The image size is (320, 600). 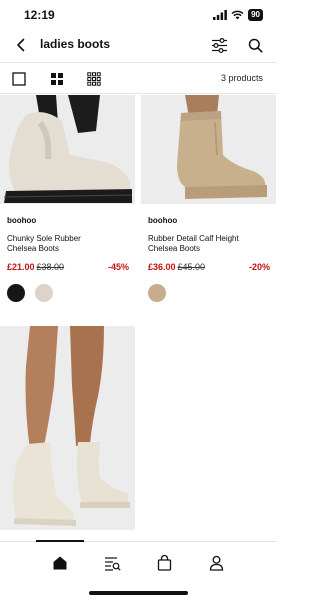 I want to click on bottom-tab-bar, so click(x=138, y=570).